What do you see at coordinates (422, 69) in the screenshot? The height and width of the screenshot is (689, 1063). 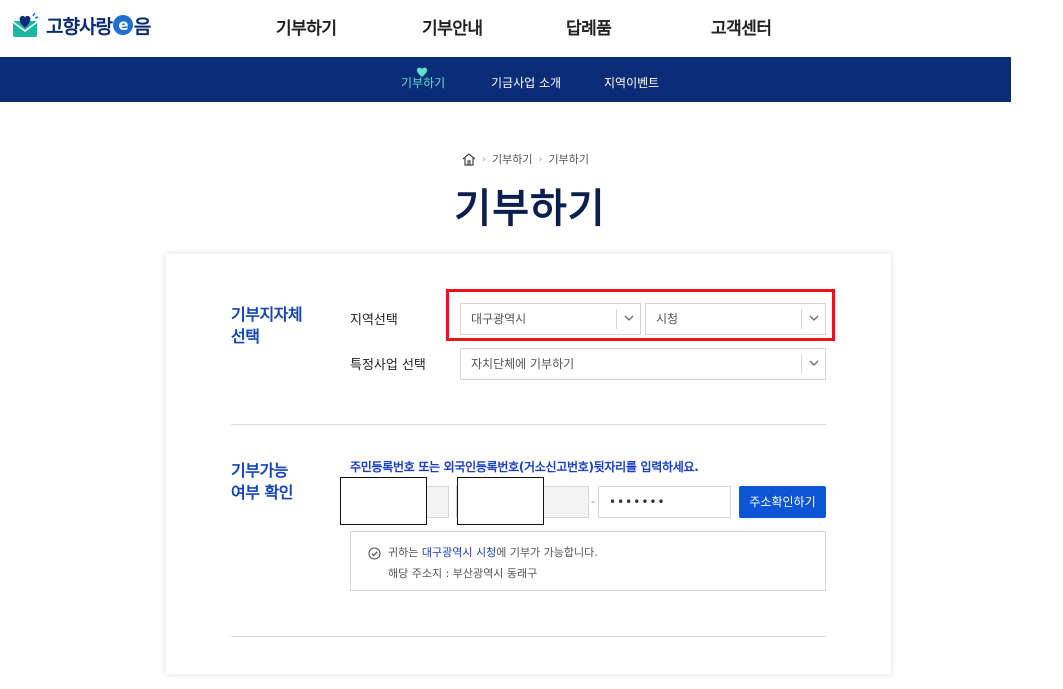 I see `active-heart-icon` at bounding box center [422, 69].